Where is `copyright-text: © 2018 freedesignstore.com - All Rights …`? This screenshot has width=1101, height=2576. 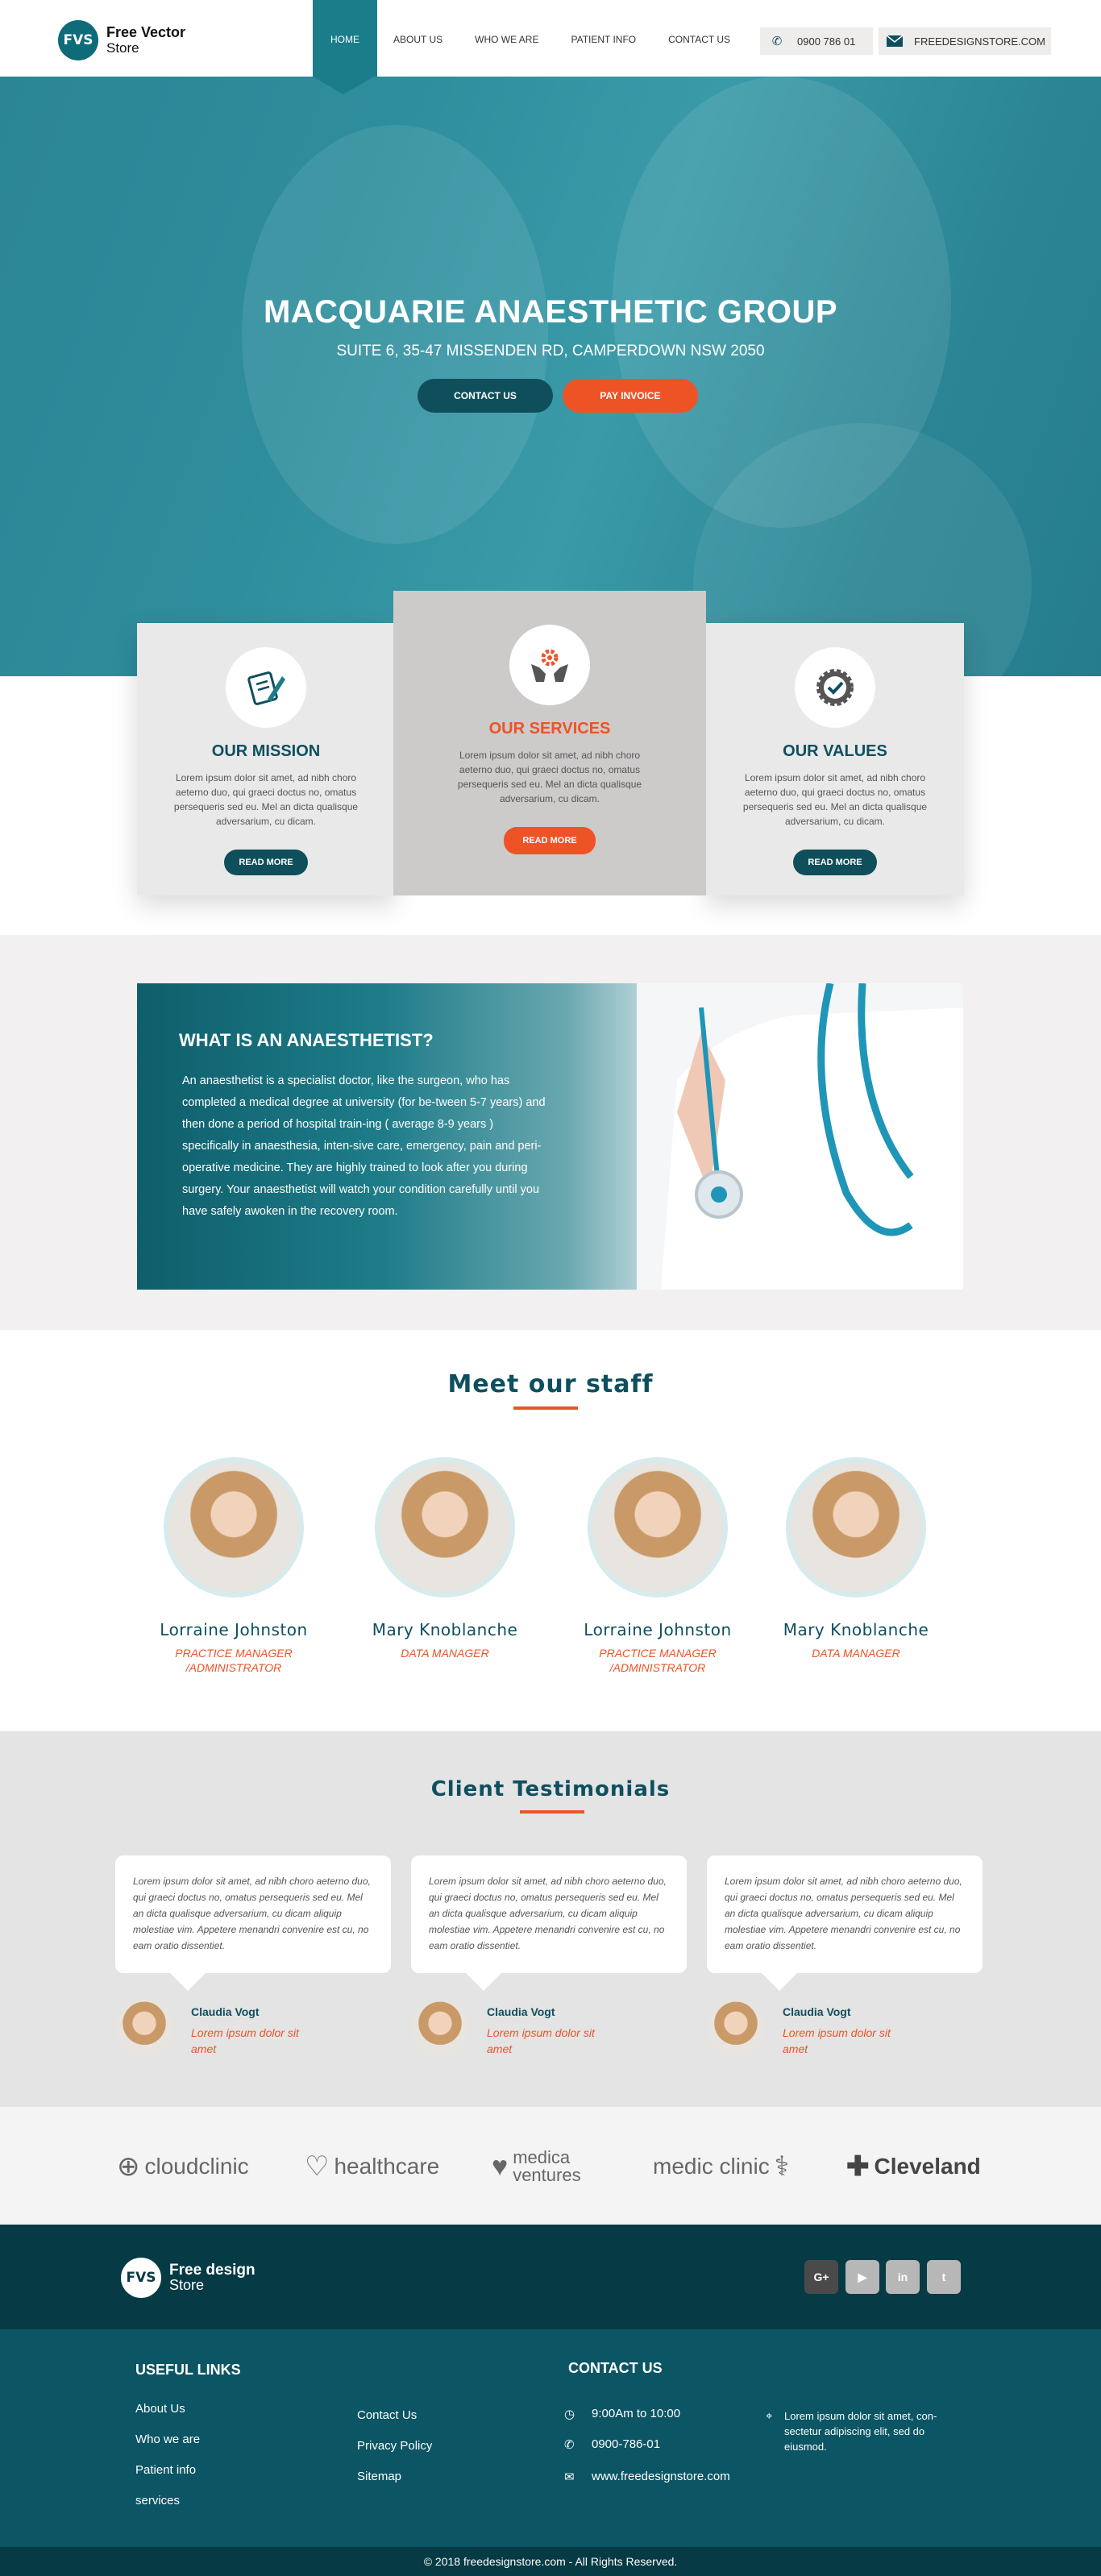
copyright-text: © 2018 freedesignstore.com - All Rights … is located at coordinates (550, 2561).